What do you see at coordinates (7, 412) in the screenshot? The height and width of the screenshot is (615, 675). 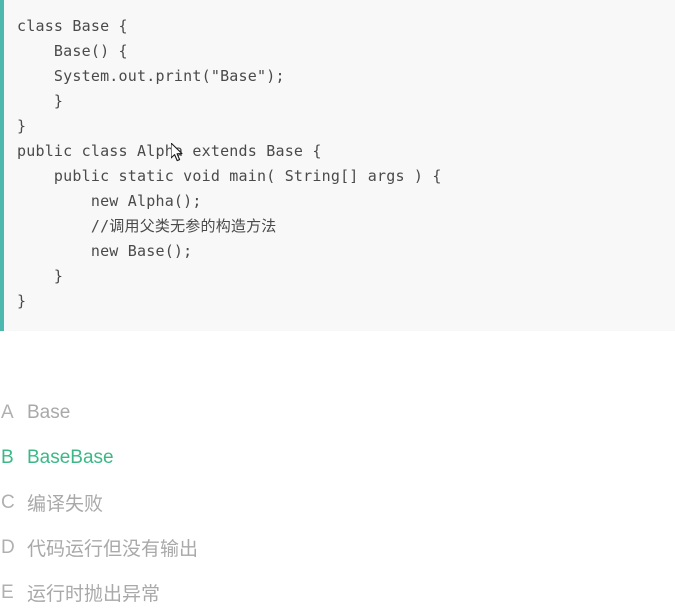 I see `option-letter: A` at bounding box center [7, 412].